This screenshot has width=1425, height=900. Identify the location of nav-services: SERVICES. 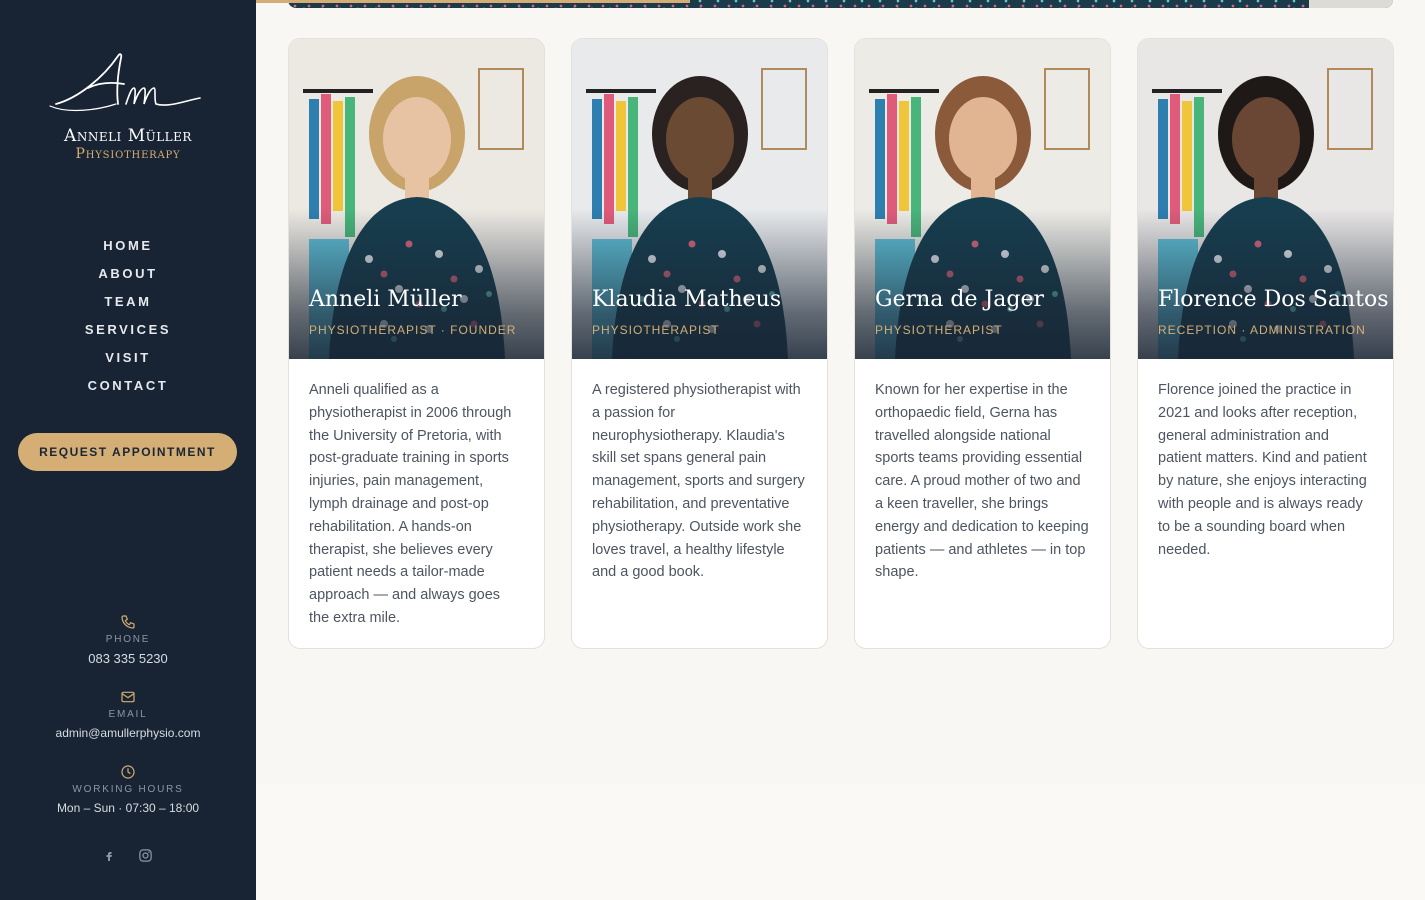
(128, 334).